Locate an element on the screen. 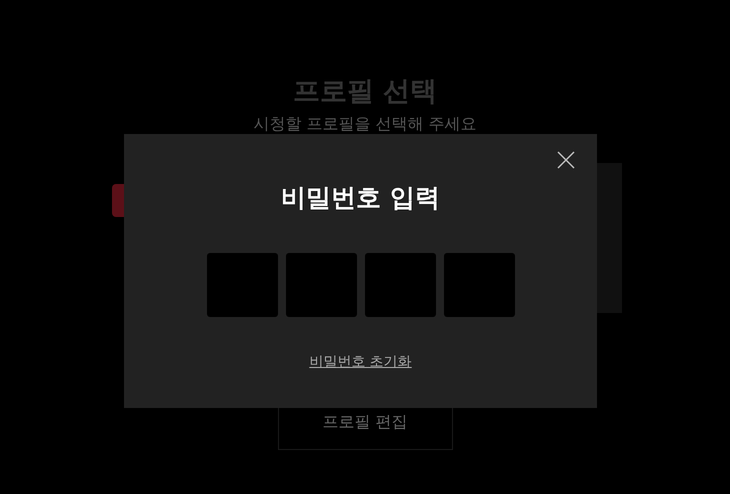  page-subtitle: 시청할 프로필을 선택해 주세요 is located at coordinates (365, 124).